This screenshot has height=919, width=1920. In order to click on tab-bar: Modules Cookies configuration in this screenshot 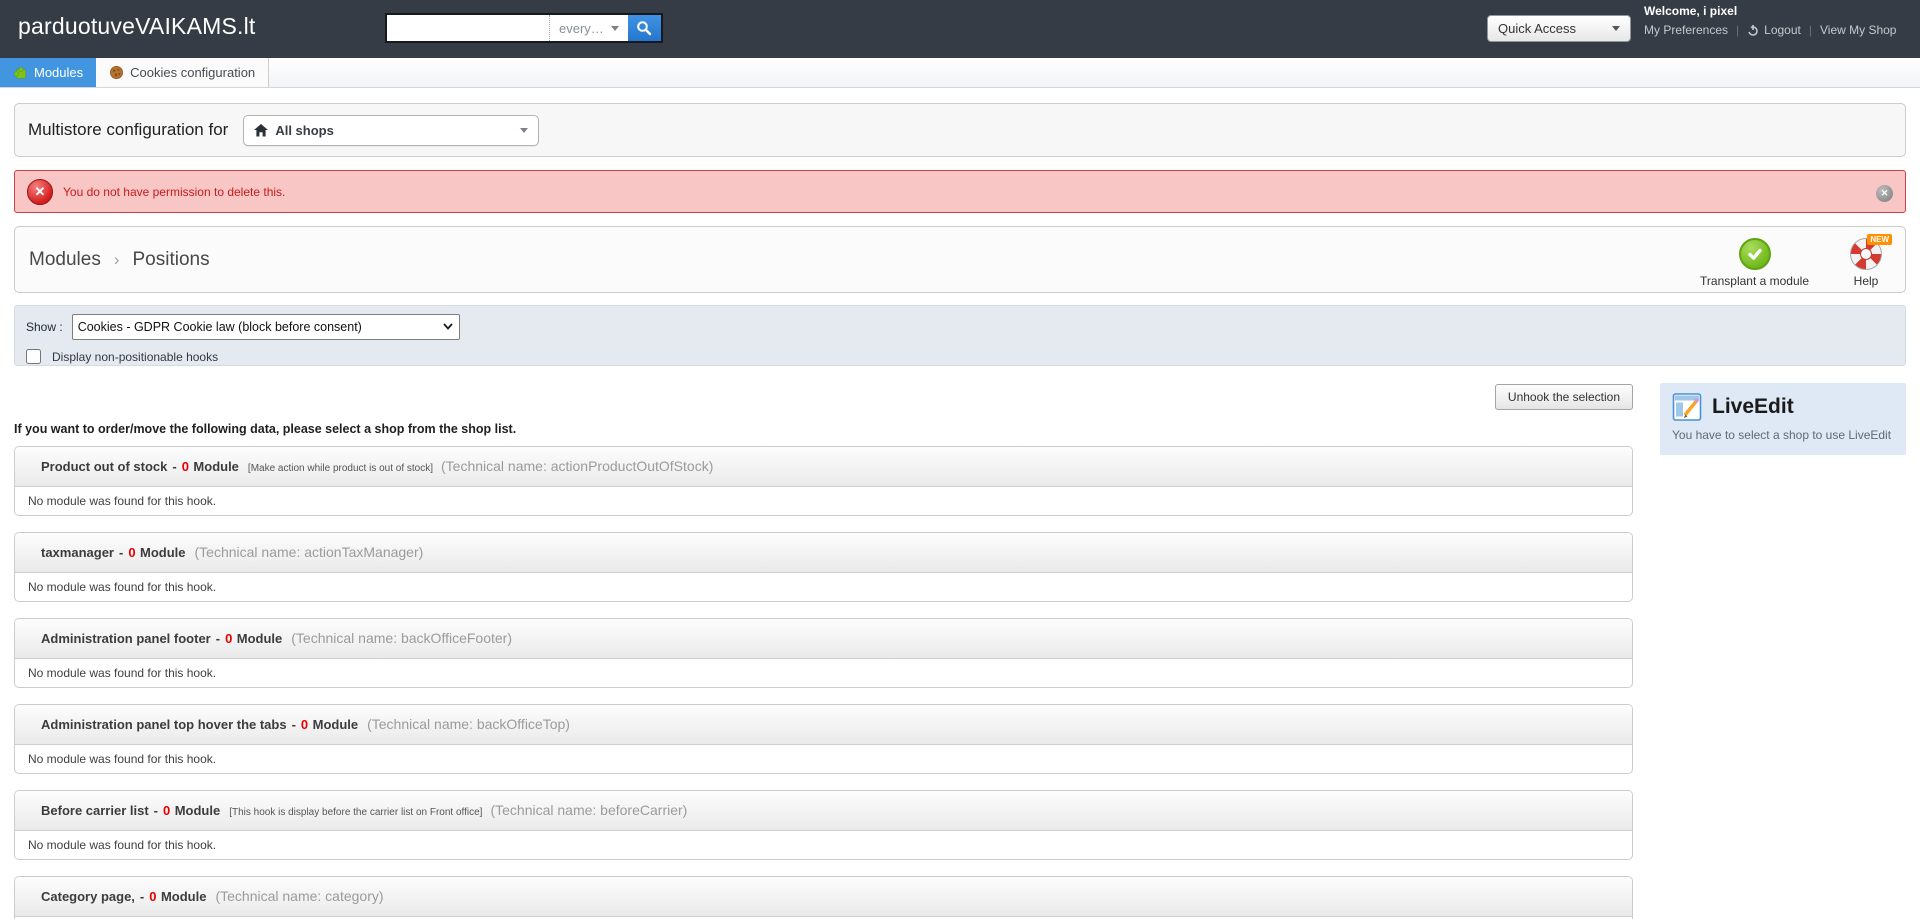, I will do `click(960, 73)`.